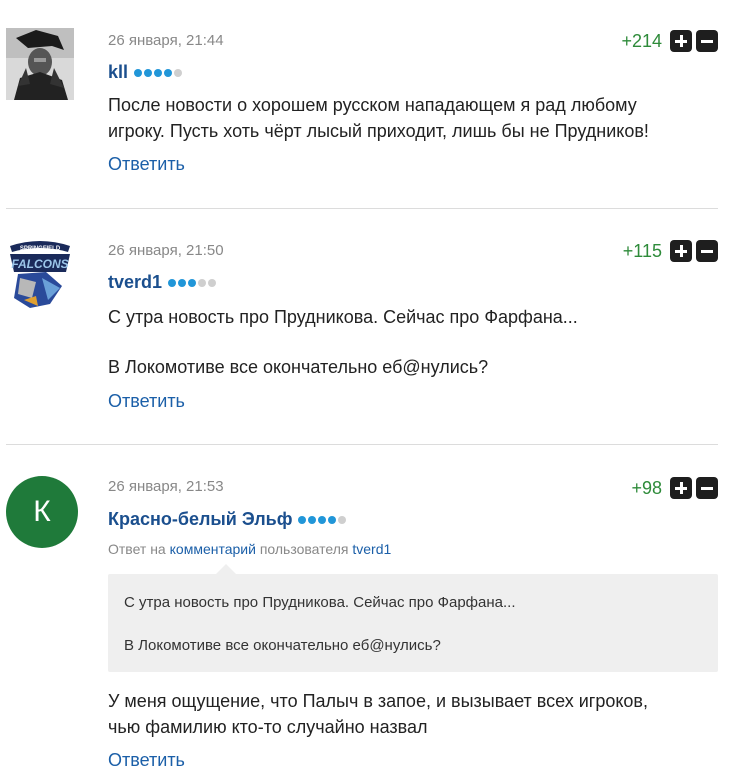 This screenshot has width=730, height=777. Describe the element at coordinates (298, 367) in the screenshot. I see `comment-text-line-2: В Локомотиве все окончательно еб@нулись?` at that location.